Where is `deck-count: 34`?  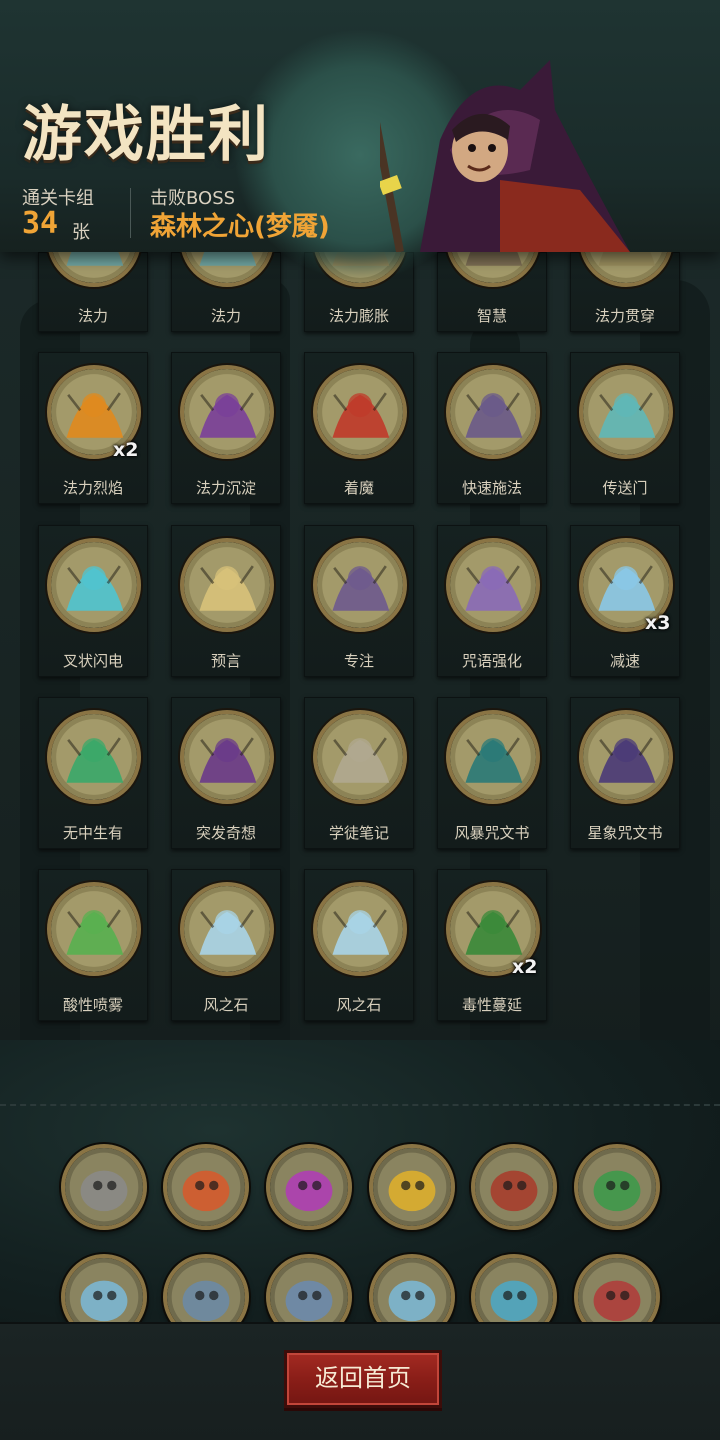 deck-count: 34 is located at coordinates (40, 223).